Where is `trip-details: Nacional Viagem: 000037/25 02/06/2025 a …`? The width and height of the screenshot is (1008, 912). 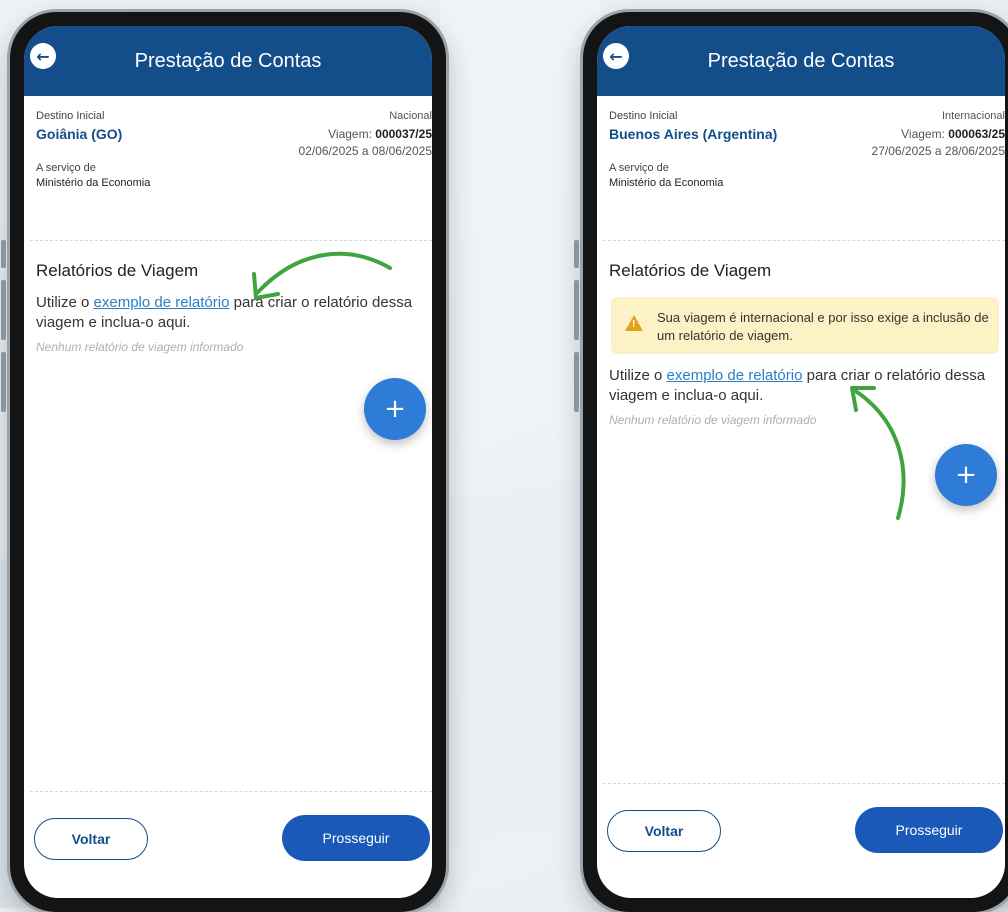
trip-details: Nacional Viagem: 000037/25 02/06/2025 a … is located at coordinates (365, 134).